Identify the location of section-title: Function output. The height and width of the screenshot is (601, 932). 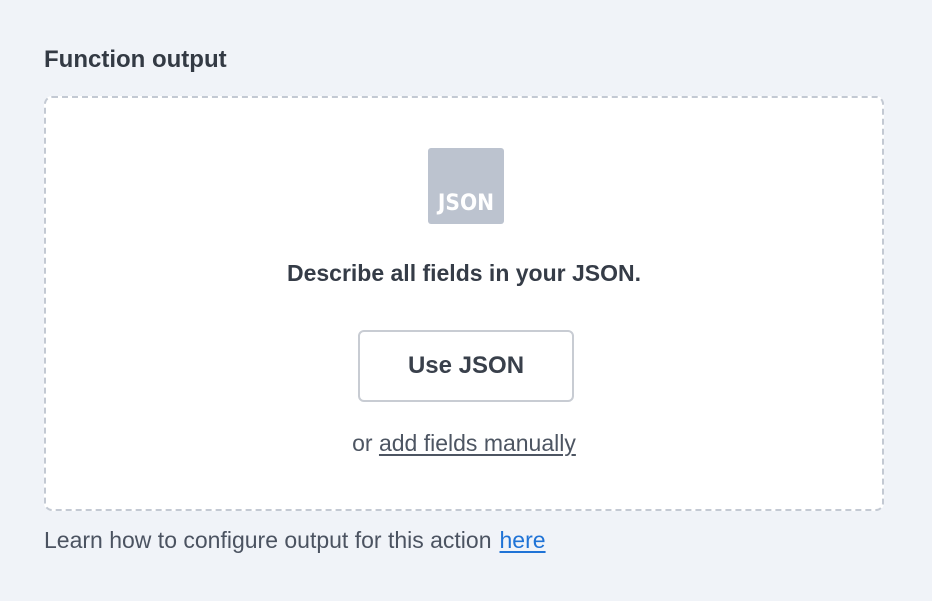
(135, 59).